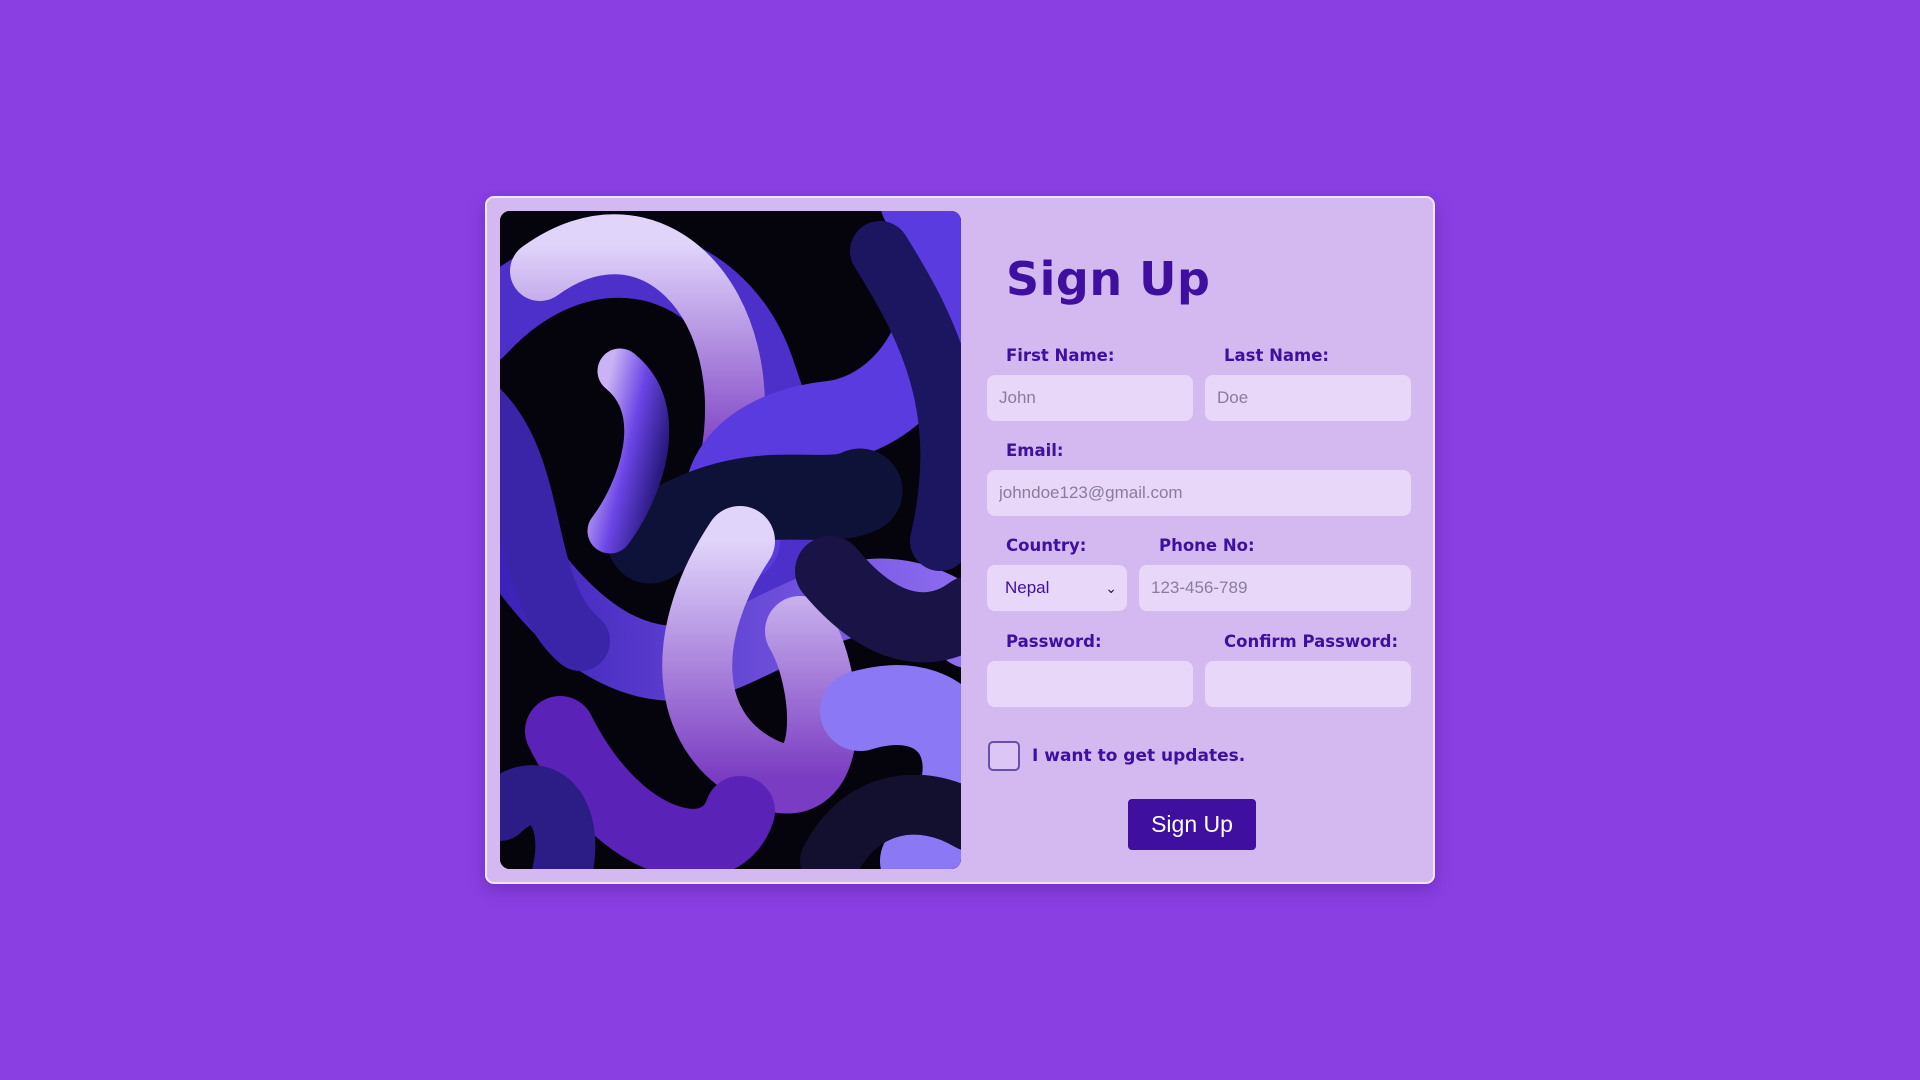  Describe the element at coordinates (1207, 545) in the screenshot. I see `phone-label: Phone No:` at that location.